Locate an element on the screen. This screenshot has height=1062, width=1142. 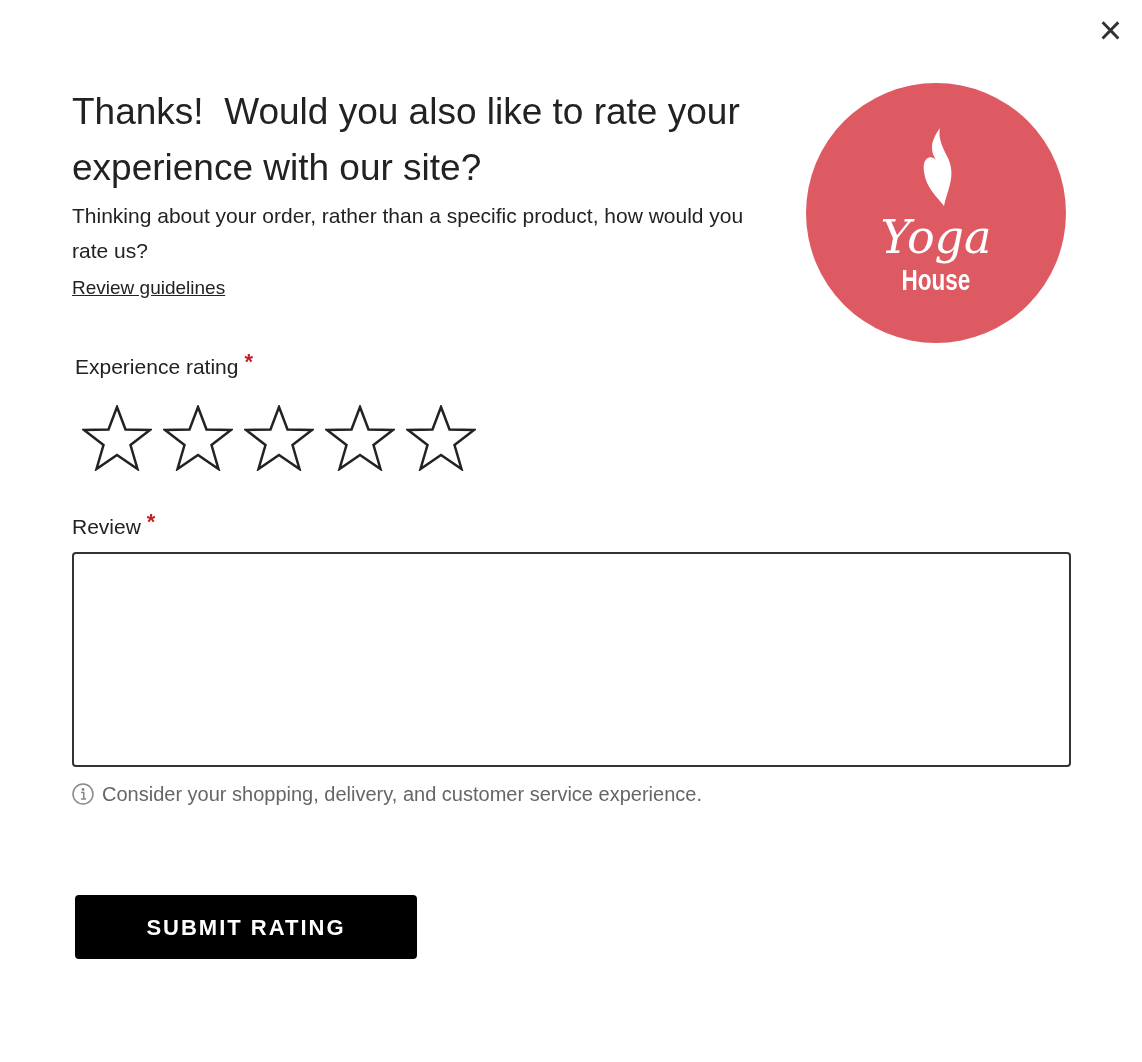
logo-text: Yoga is located at coordinates (936, 237).